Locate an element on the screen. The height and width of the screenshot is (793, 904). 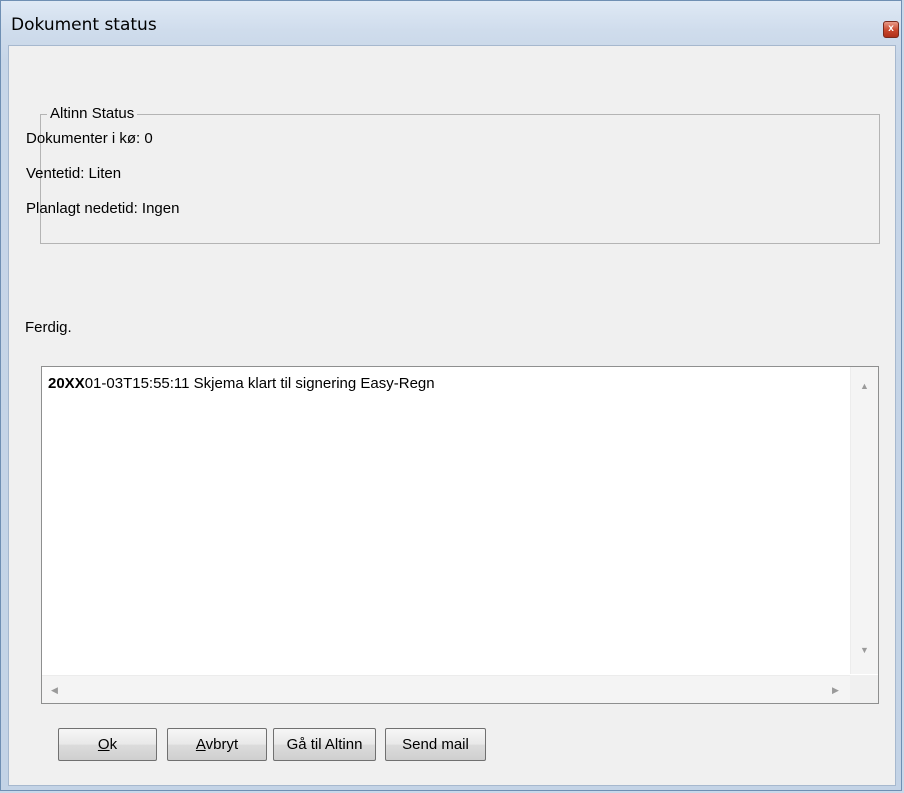
ok-label: k is located at coordinates (113, 744).